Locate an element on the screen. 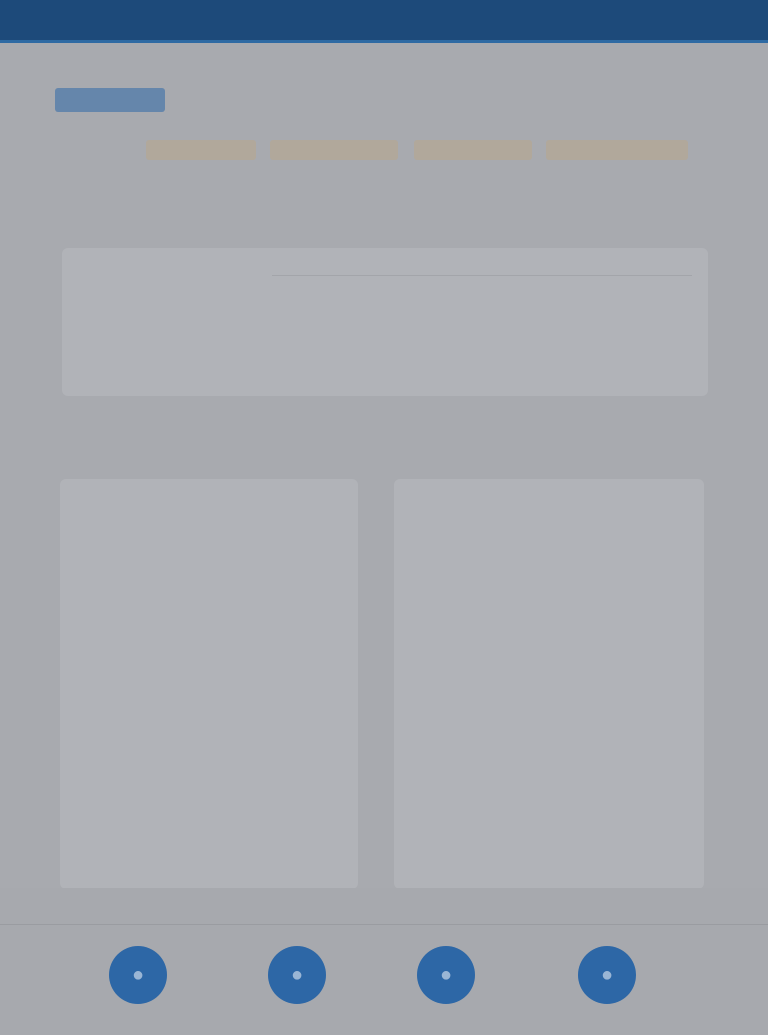 The height and width of the screenshot is (1035, 768). bottom-nav-button-4: ● is located at coordinates (607, 975).